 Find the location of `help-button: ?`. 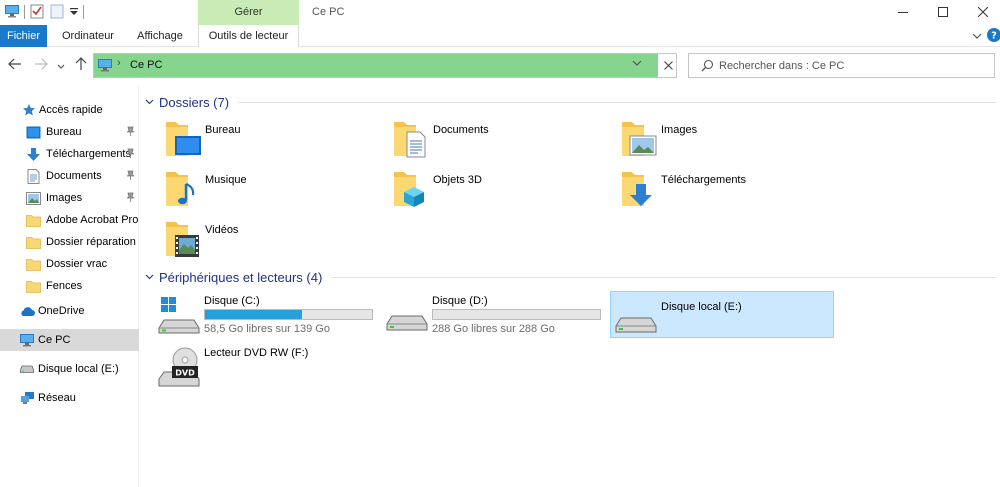

help-button: ? is located at coordinates (993, 36).